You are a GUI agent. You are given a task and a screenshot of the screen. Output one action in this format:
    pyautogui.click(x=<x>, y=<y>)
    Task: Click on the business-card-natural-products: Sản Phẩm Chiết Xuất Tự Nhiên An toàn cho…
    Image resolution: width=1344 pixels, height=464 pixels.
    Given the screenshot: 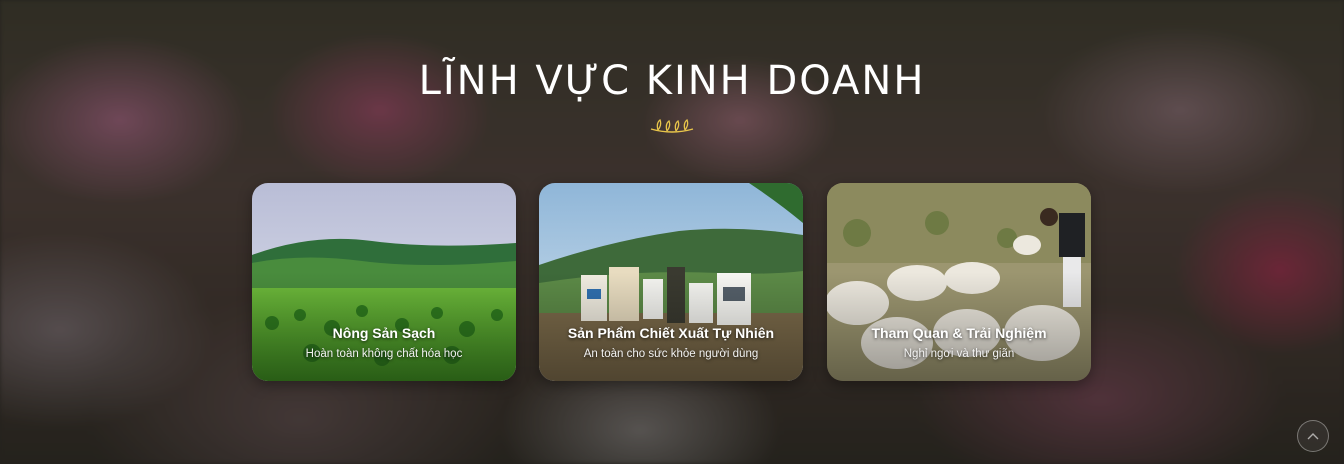 What is the action you would take?
    pyautogui.click(x=671, y=282)
    